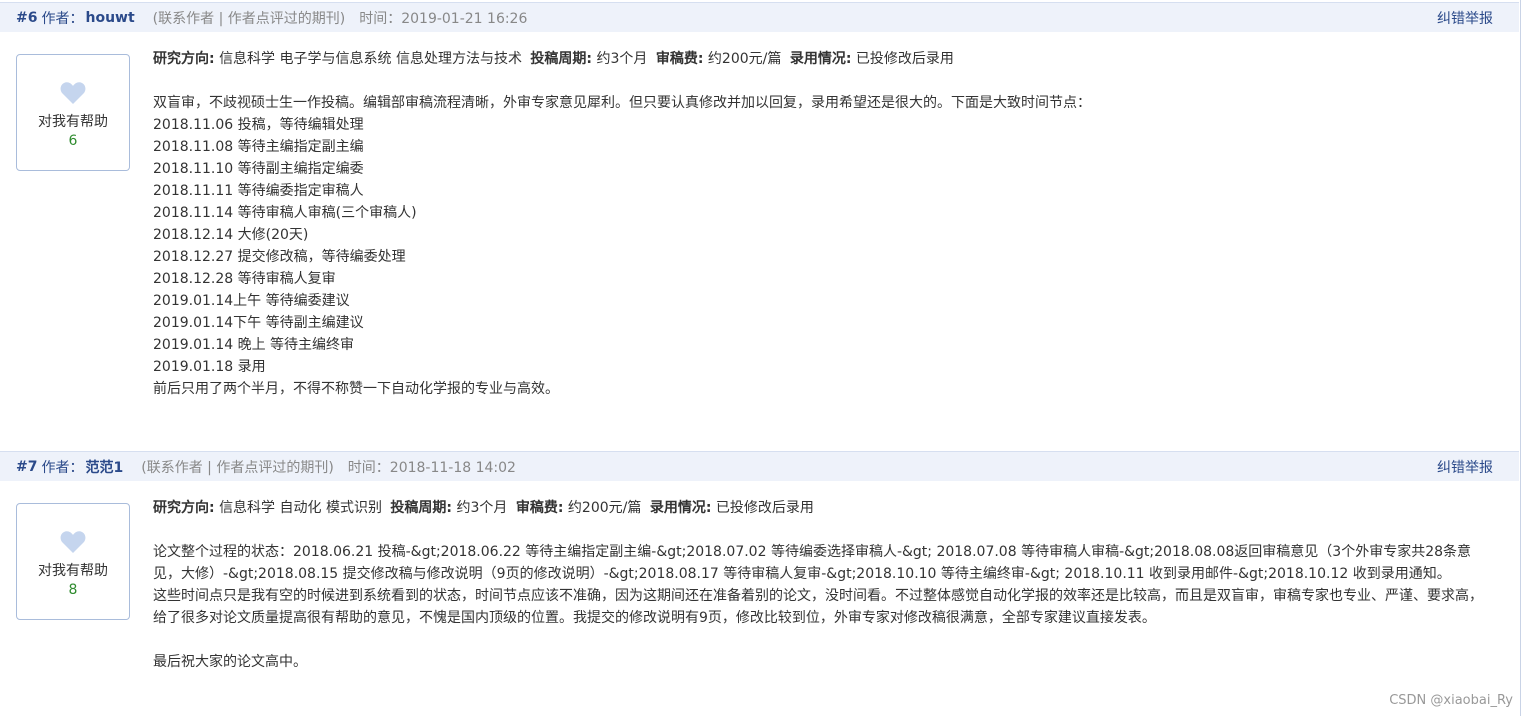 Image resolution: width=1527 pixels, height=716 pixels. Describe the element at coordinates (231, 235) in the screenshot. I see `post-text-line: 2018.12.14 大修(20天)` at that location.